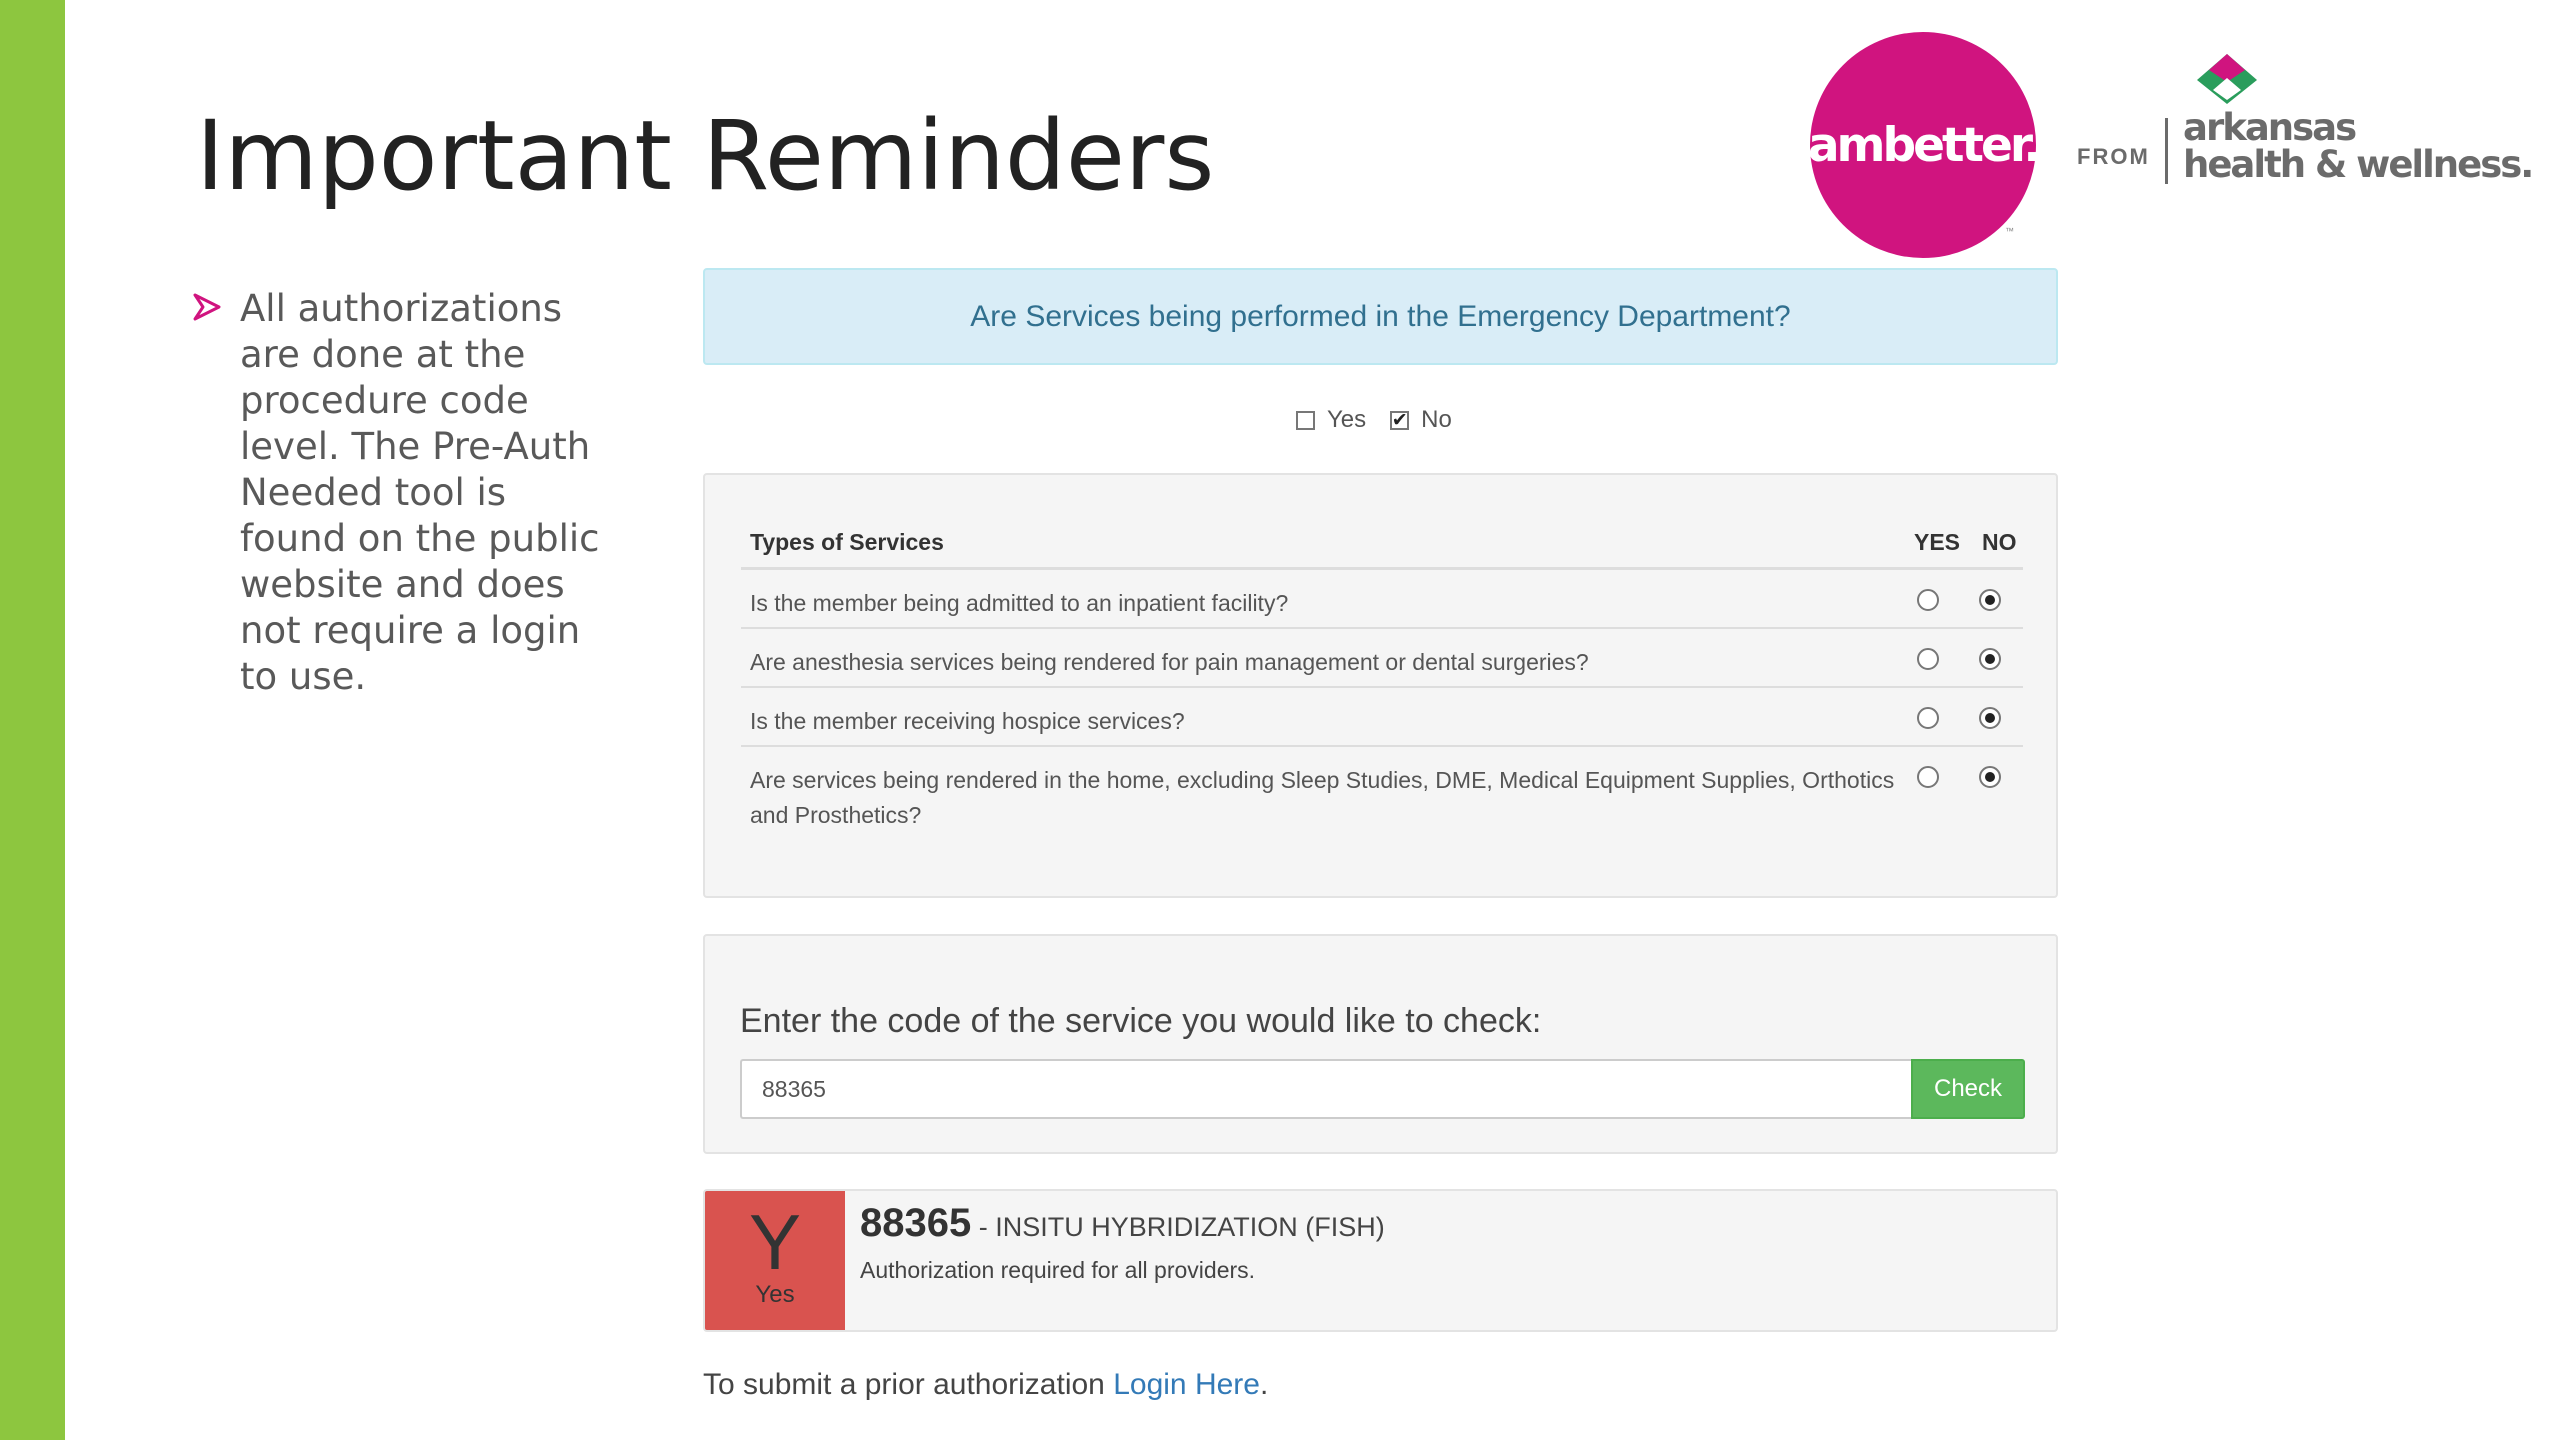 This screenshot has height=1440, width=2560. Describe the element at coordinates (1326, 1089) in the screenshot. I see `service-code-input` at that location.